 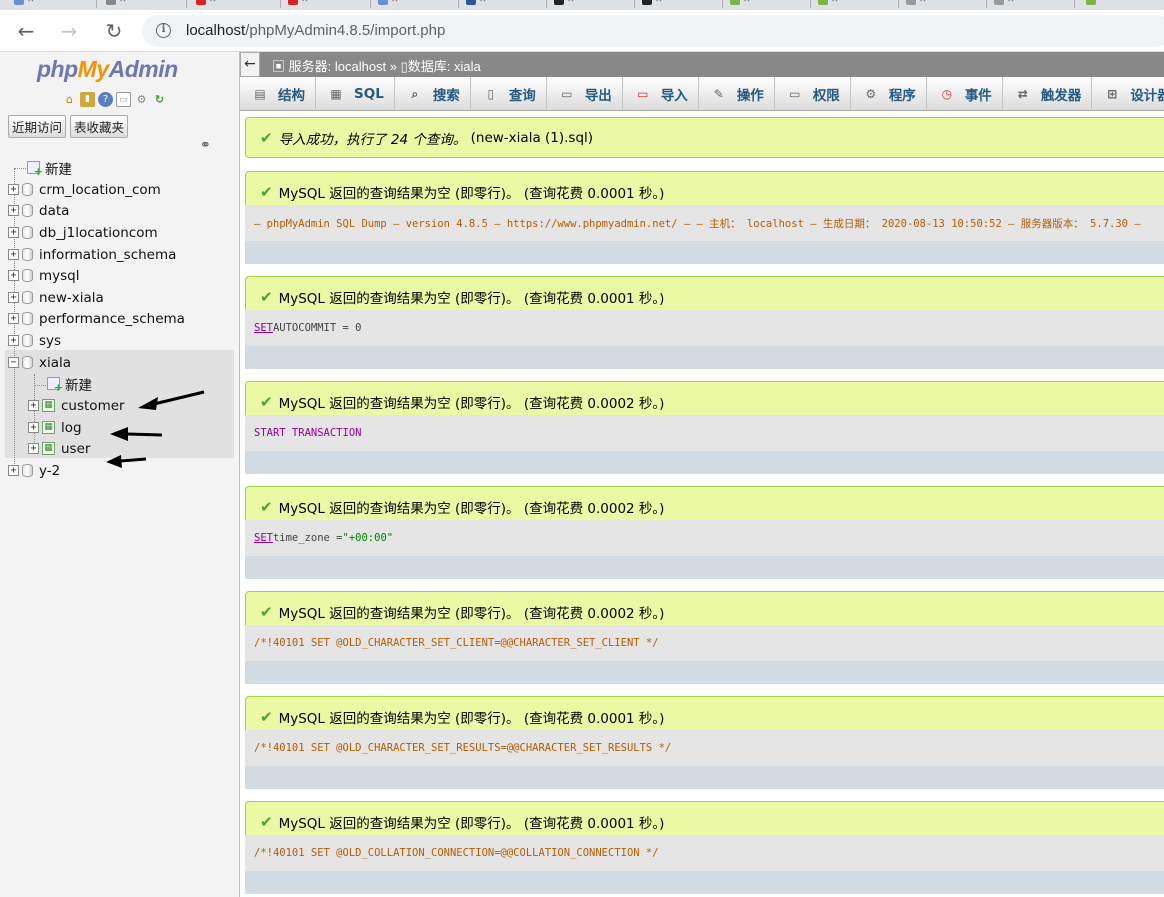 I want to click on forward-arrow-icon: →, so click(x=69, y=31).